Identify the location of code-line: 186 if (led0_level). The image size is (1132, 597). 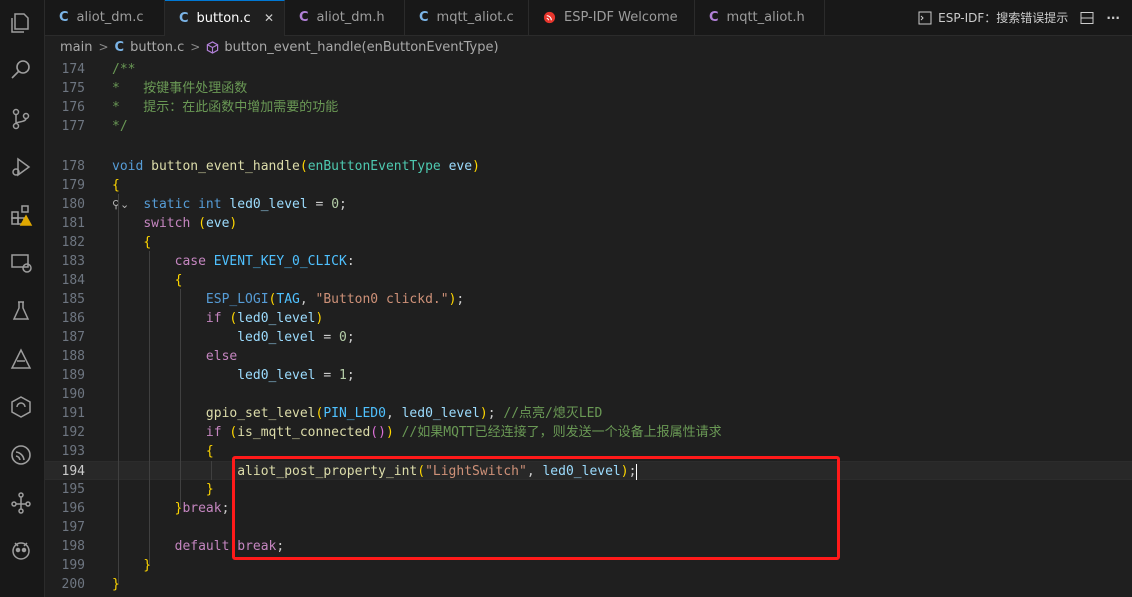
(588, 318).